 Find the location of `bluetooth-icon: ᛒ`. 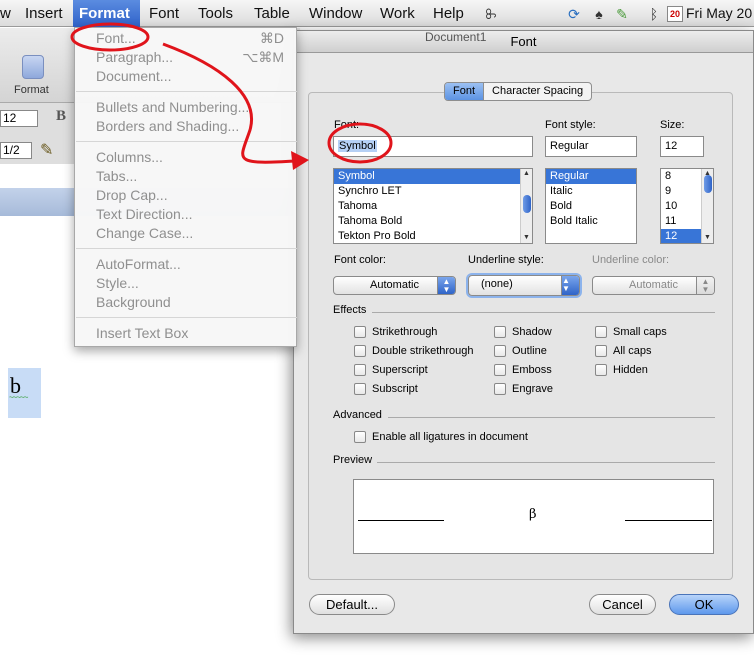

bluetooth-icon: ᛒ is located at coordinates (654, 14).